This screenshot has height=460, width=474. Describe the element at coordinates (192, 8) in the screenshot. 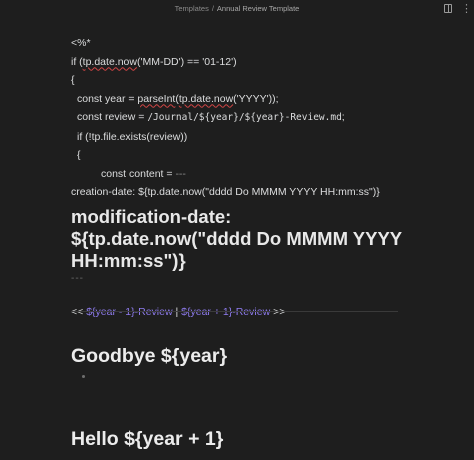

I see `breadcrumb-folder: Templates` at that location.